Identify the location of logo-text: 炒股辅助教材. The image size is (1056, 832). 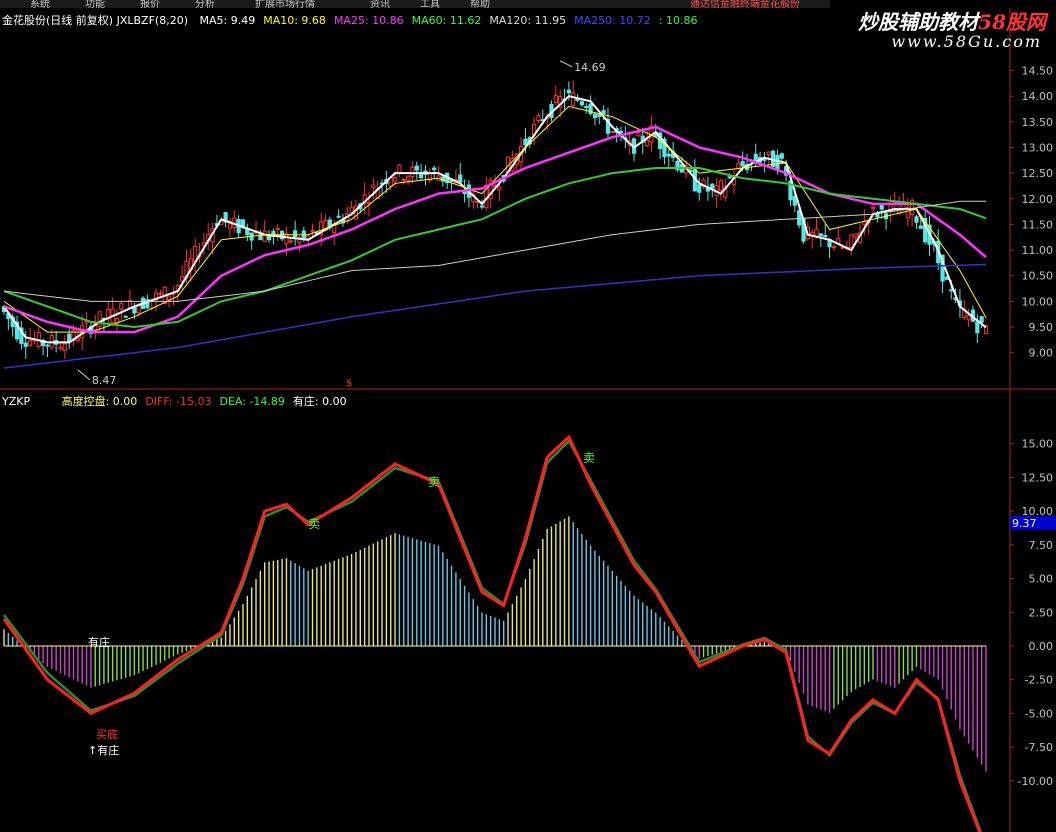
(918, 22).